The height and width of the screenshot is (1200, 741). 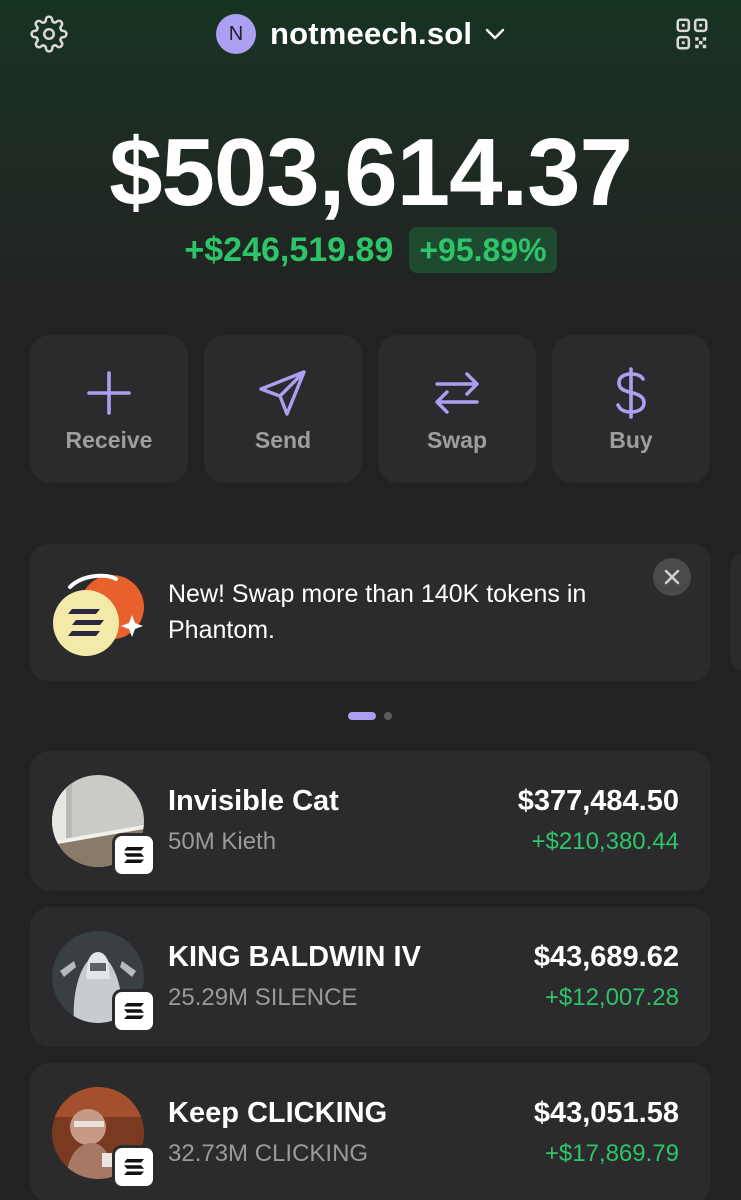 What do you see at coordinates (631, 440) in the screenshot?
I see `buy-label: Buy` at bounding box center [631, 440].